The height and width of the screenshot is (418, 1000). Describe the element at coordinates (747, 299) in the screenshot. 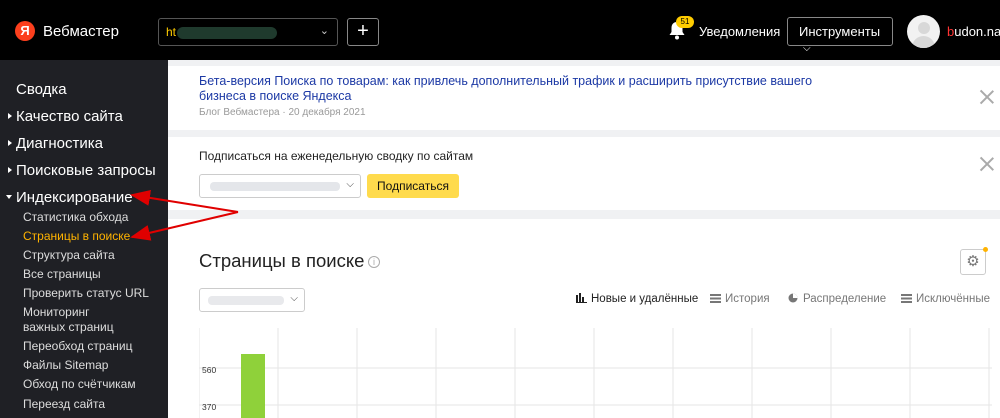

I see `tab-label: История` at that location.